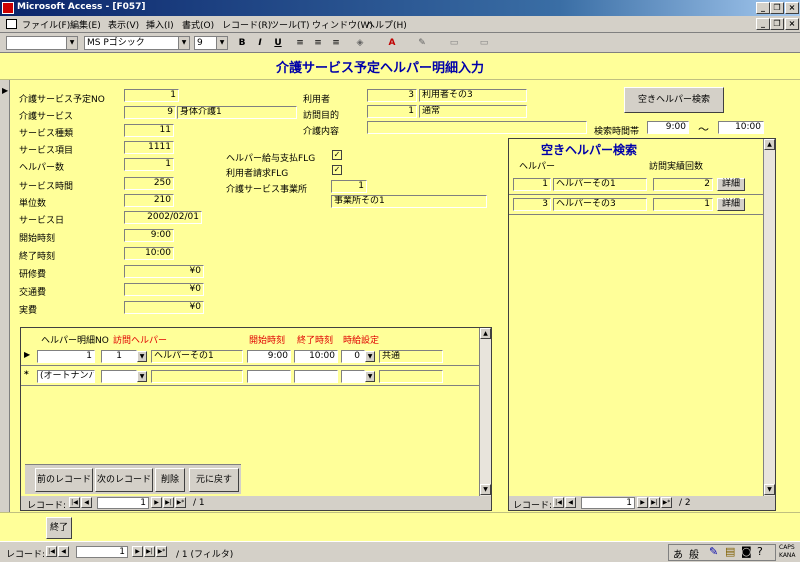 The image size is (800, 562). Describe the element at coordinates (149, 253) in the screenshot. I see `end-time-field: 10:00` at that location.